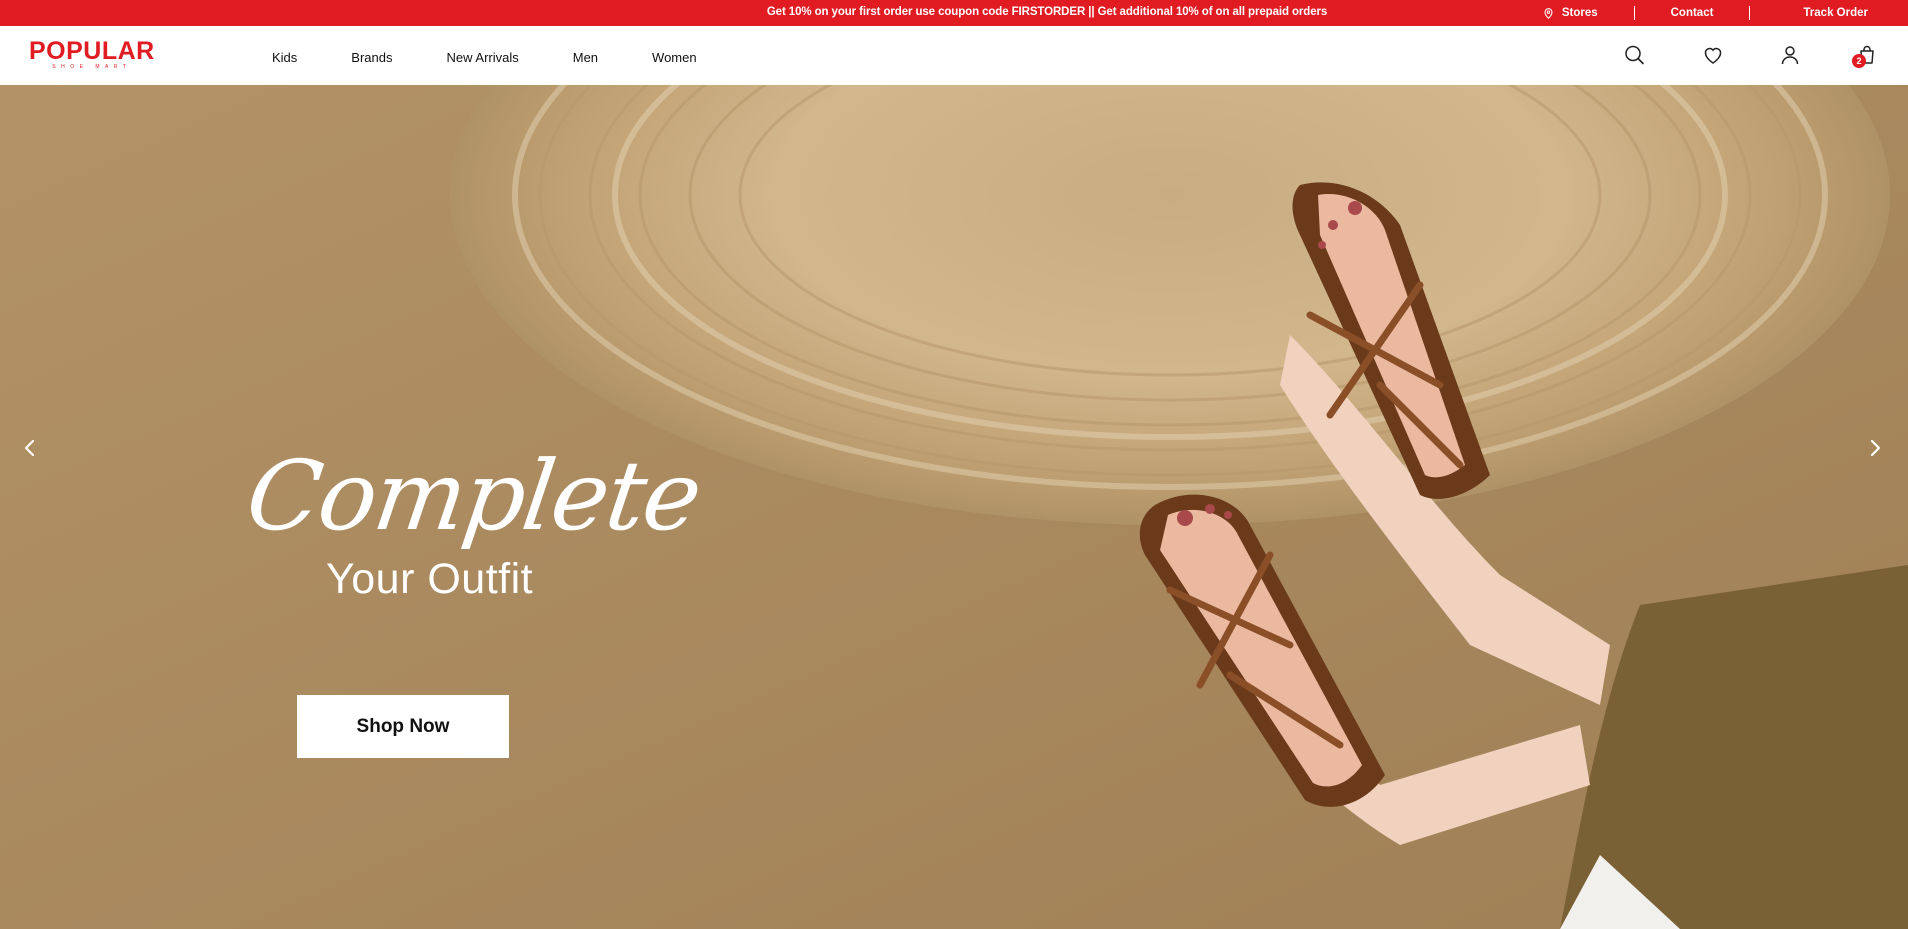 The image size is (1908, 929). Describe the element at coordinates (403, 726) in the screenshot. I see `shop-now-button: Shop Now` at that location.